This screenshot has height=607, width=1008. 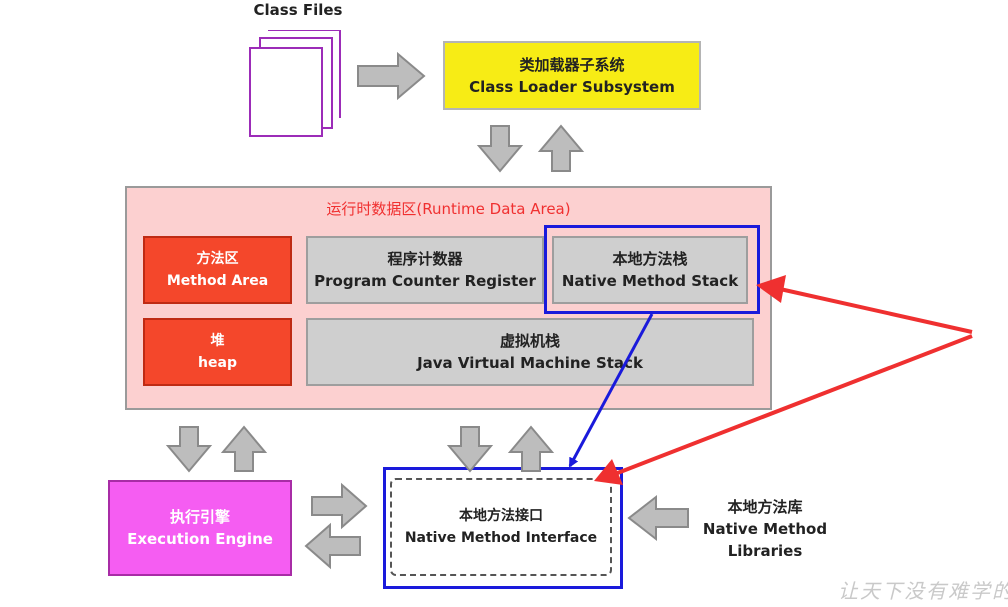 I want to click on red-pointer-arrows, so click(x=783, y=380).